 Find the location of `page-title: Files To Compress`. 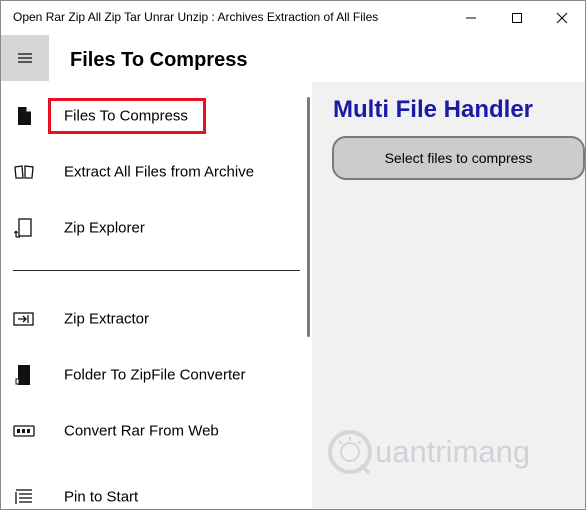

page-title: Files To Compress is located at coordinates (159, 60).